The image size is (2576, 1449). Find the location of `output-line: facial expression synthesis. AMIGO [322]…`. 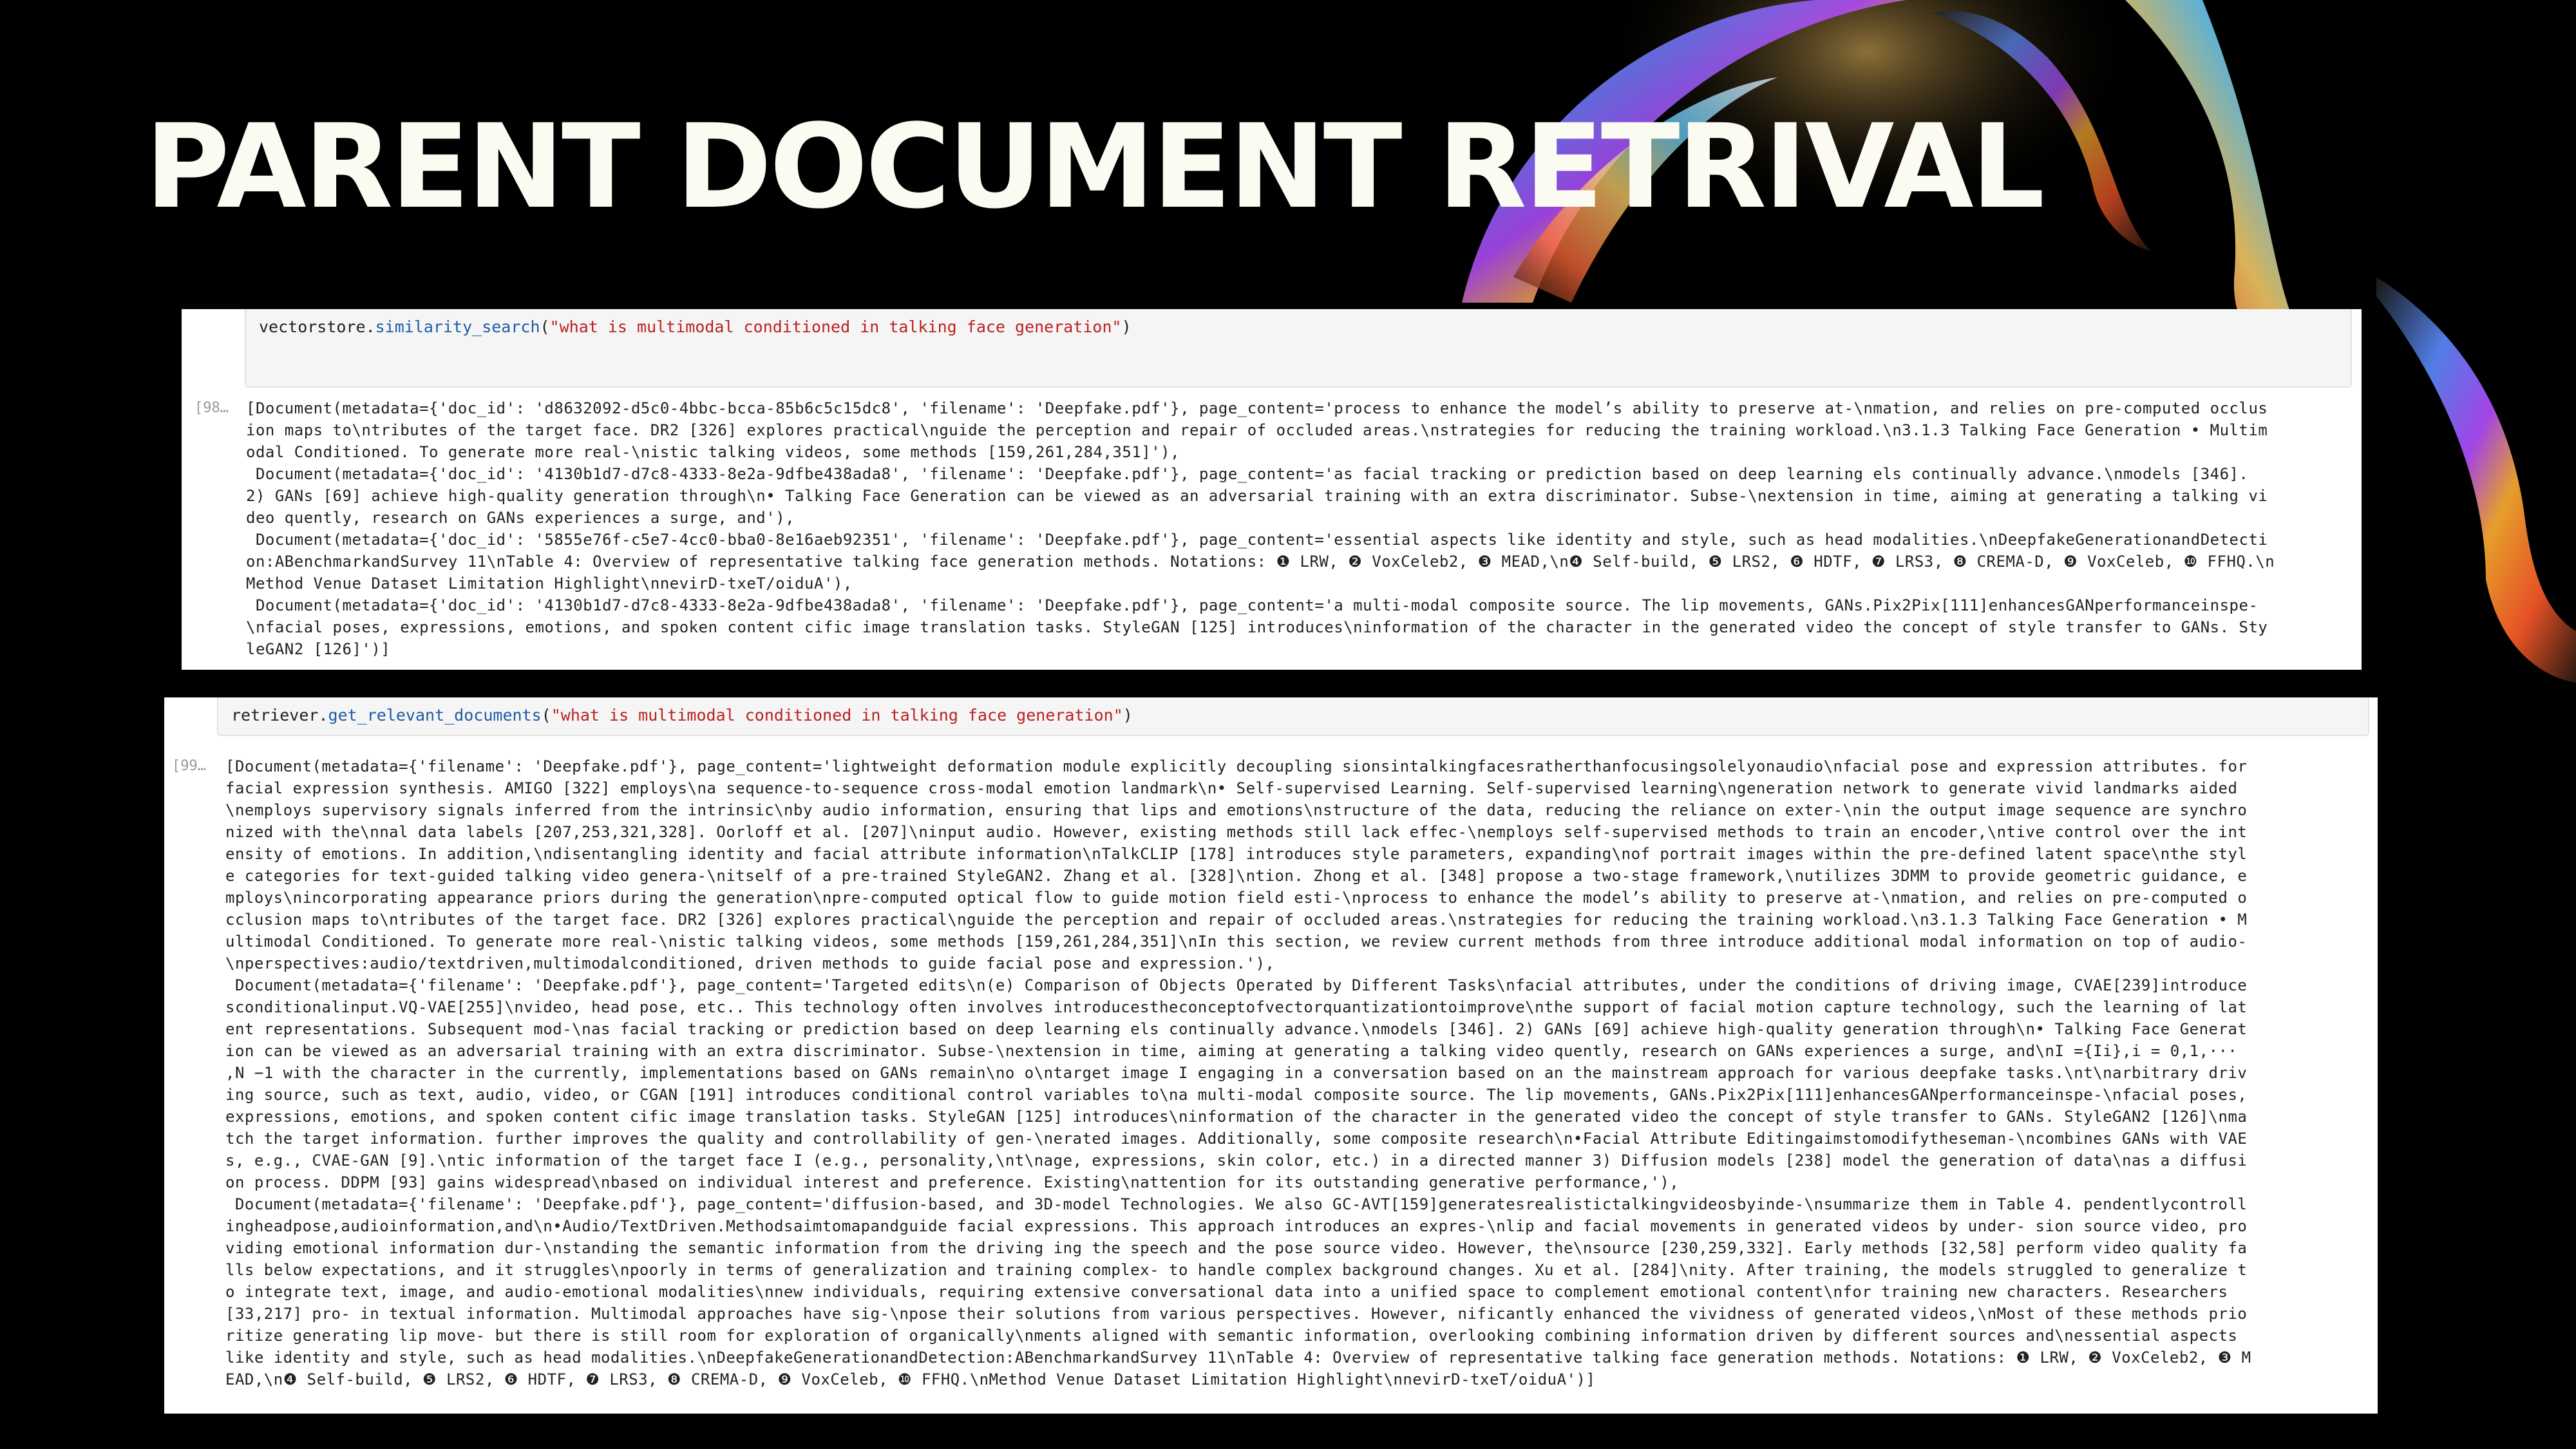

output-line: facial expression synthesis. AMIGO [322]… is located at coordinates (1231, 788).